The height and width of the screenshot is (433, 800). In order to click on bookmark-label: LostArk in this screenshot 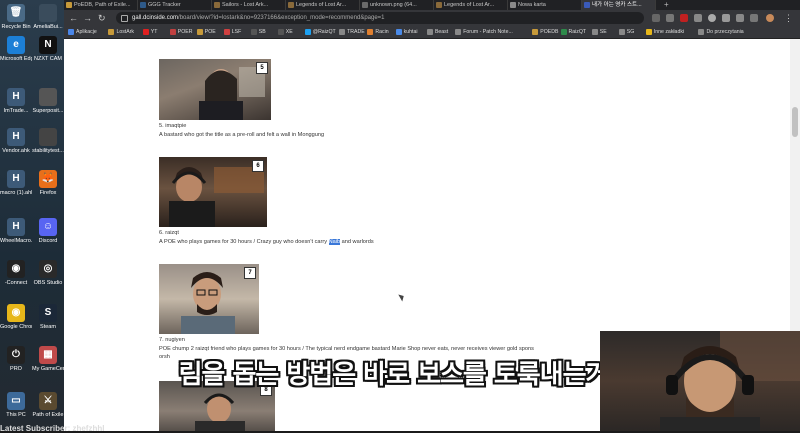, I will do `click(125, 32)`.